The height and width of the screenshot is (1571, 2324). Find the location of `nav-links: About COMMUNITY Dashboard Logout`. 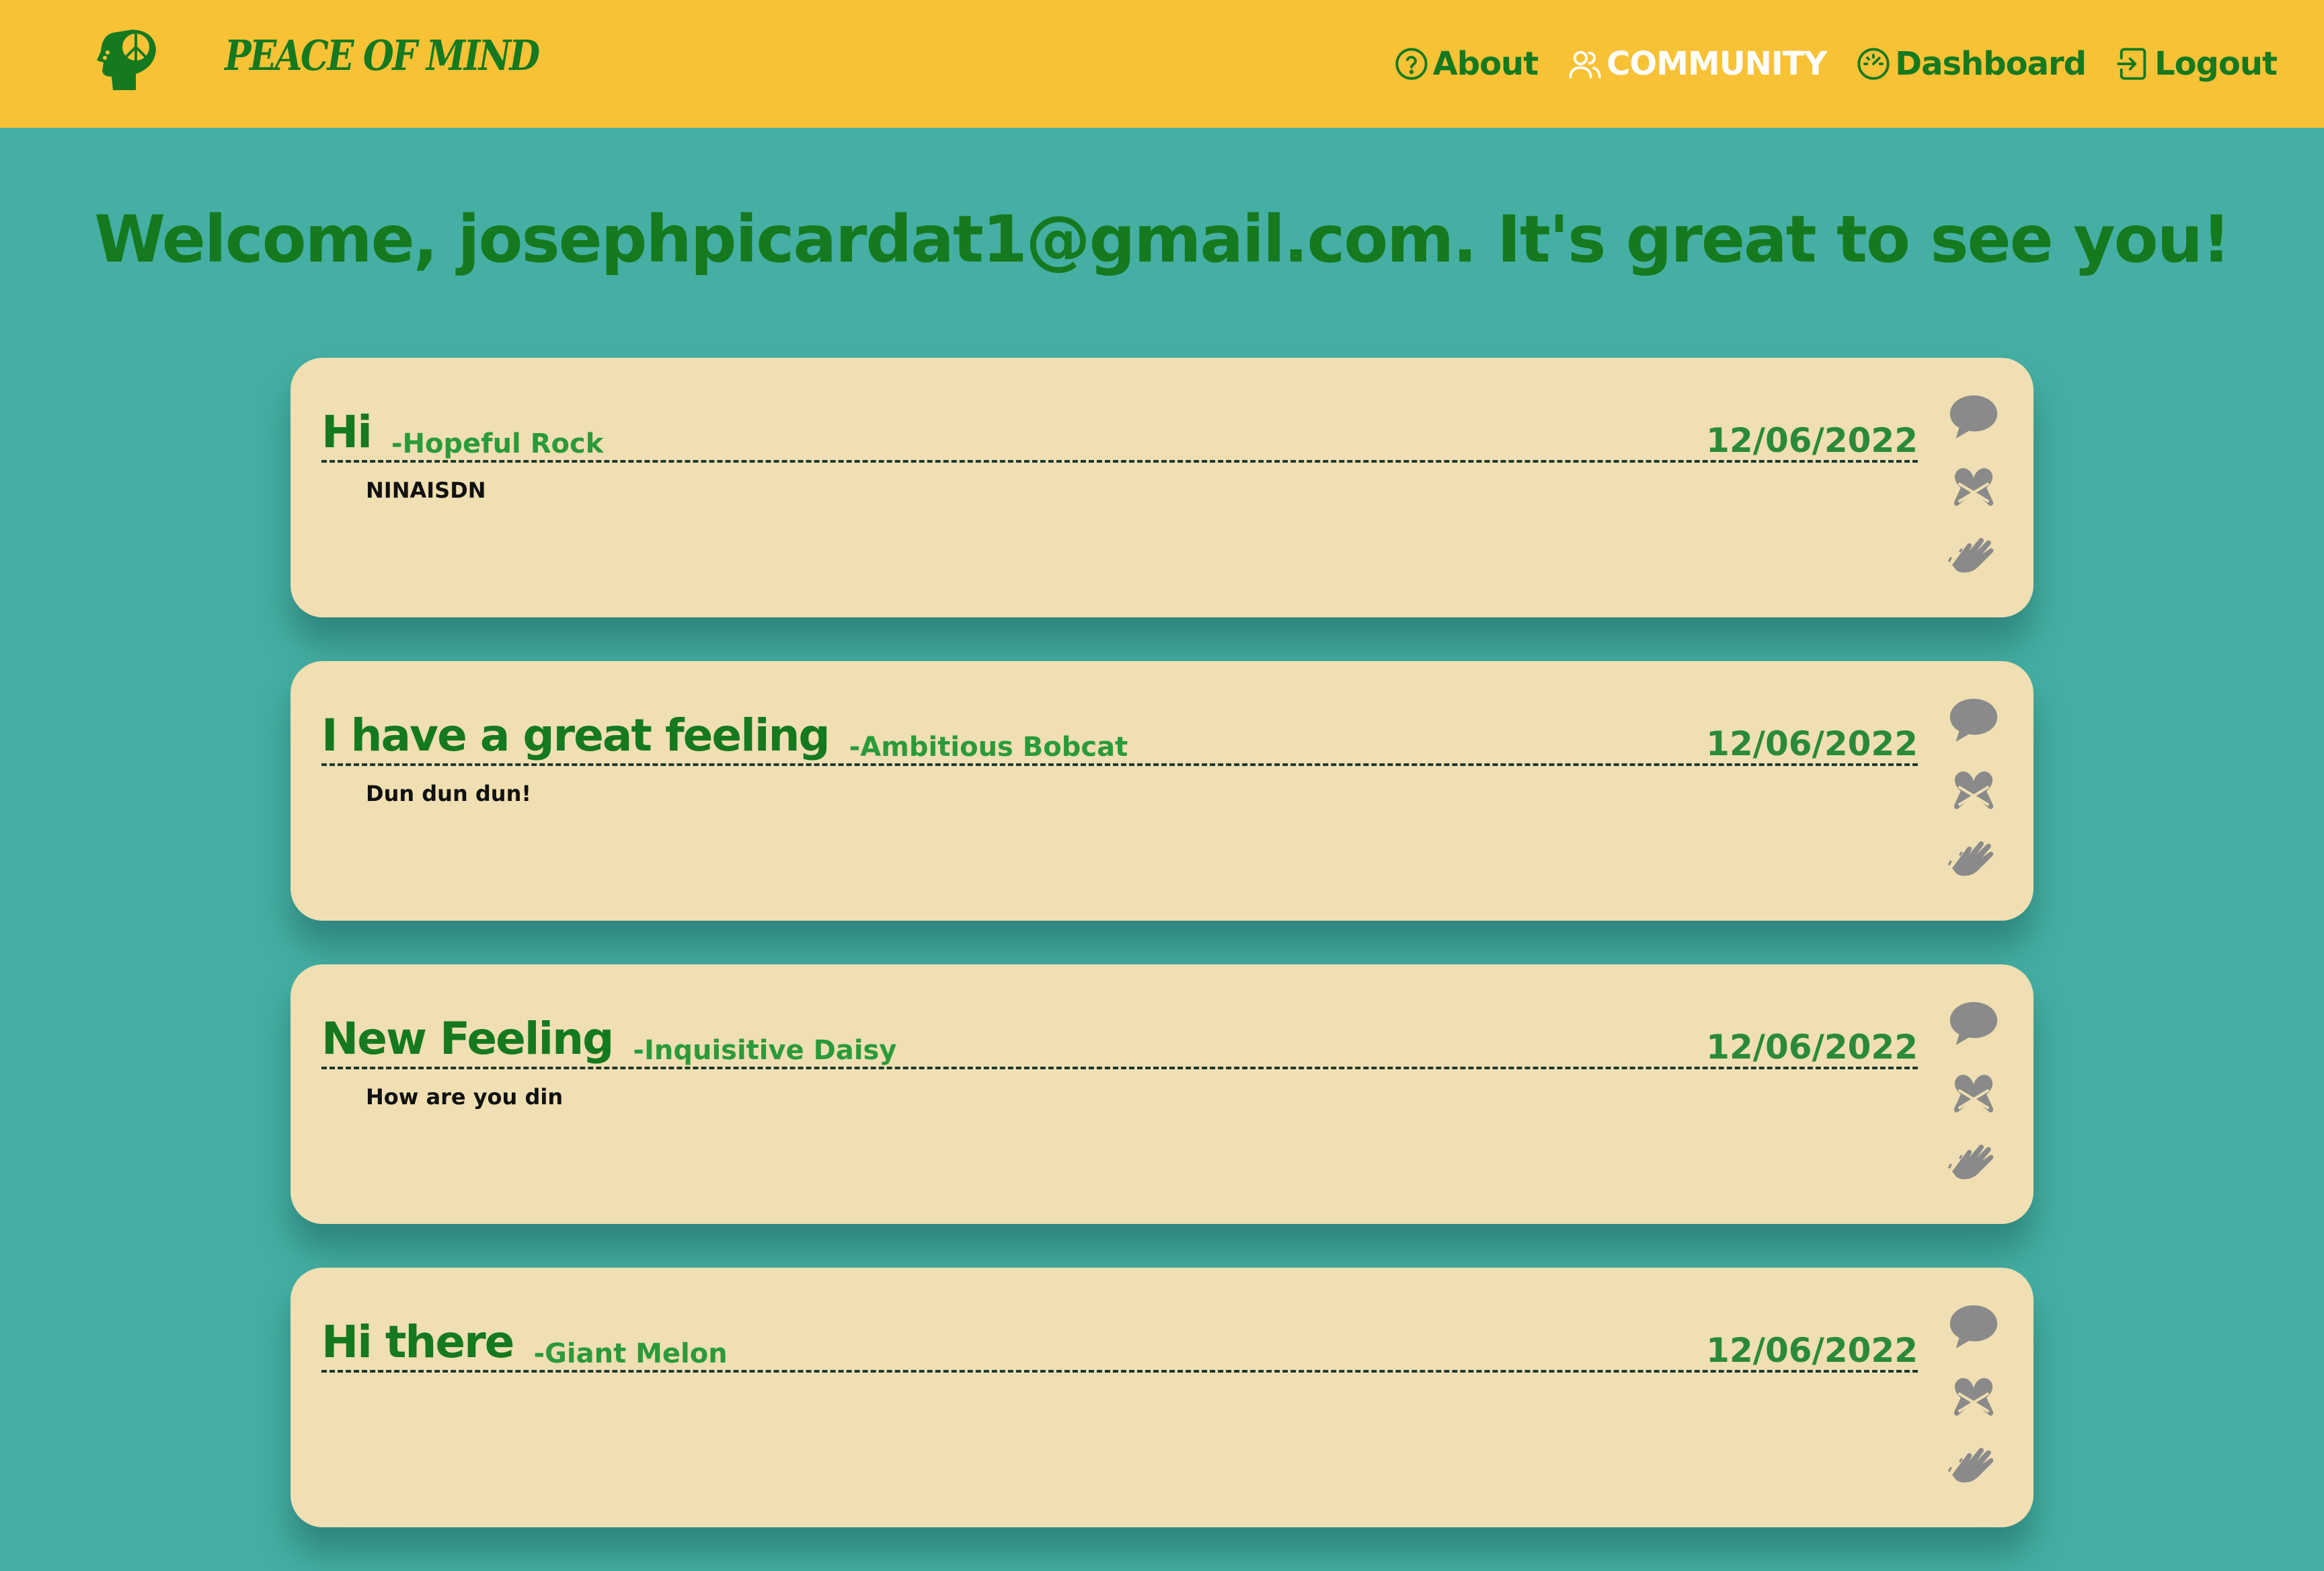

nav-links: About COMMUNITY Dashboard Logout is located at coordinates (1836, 64).